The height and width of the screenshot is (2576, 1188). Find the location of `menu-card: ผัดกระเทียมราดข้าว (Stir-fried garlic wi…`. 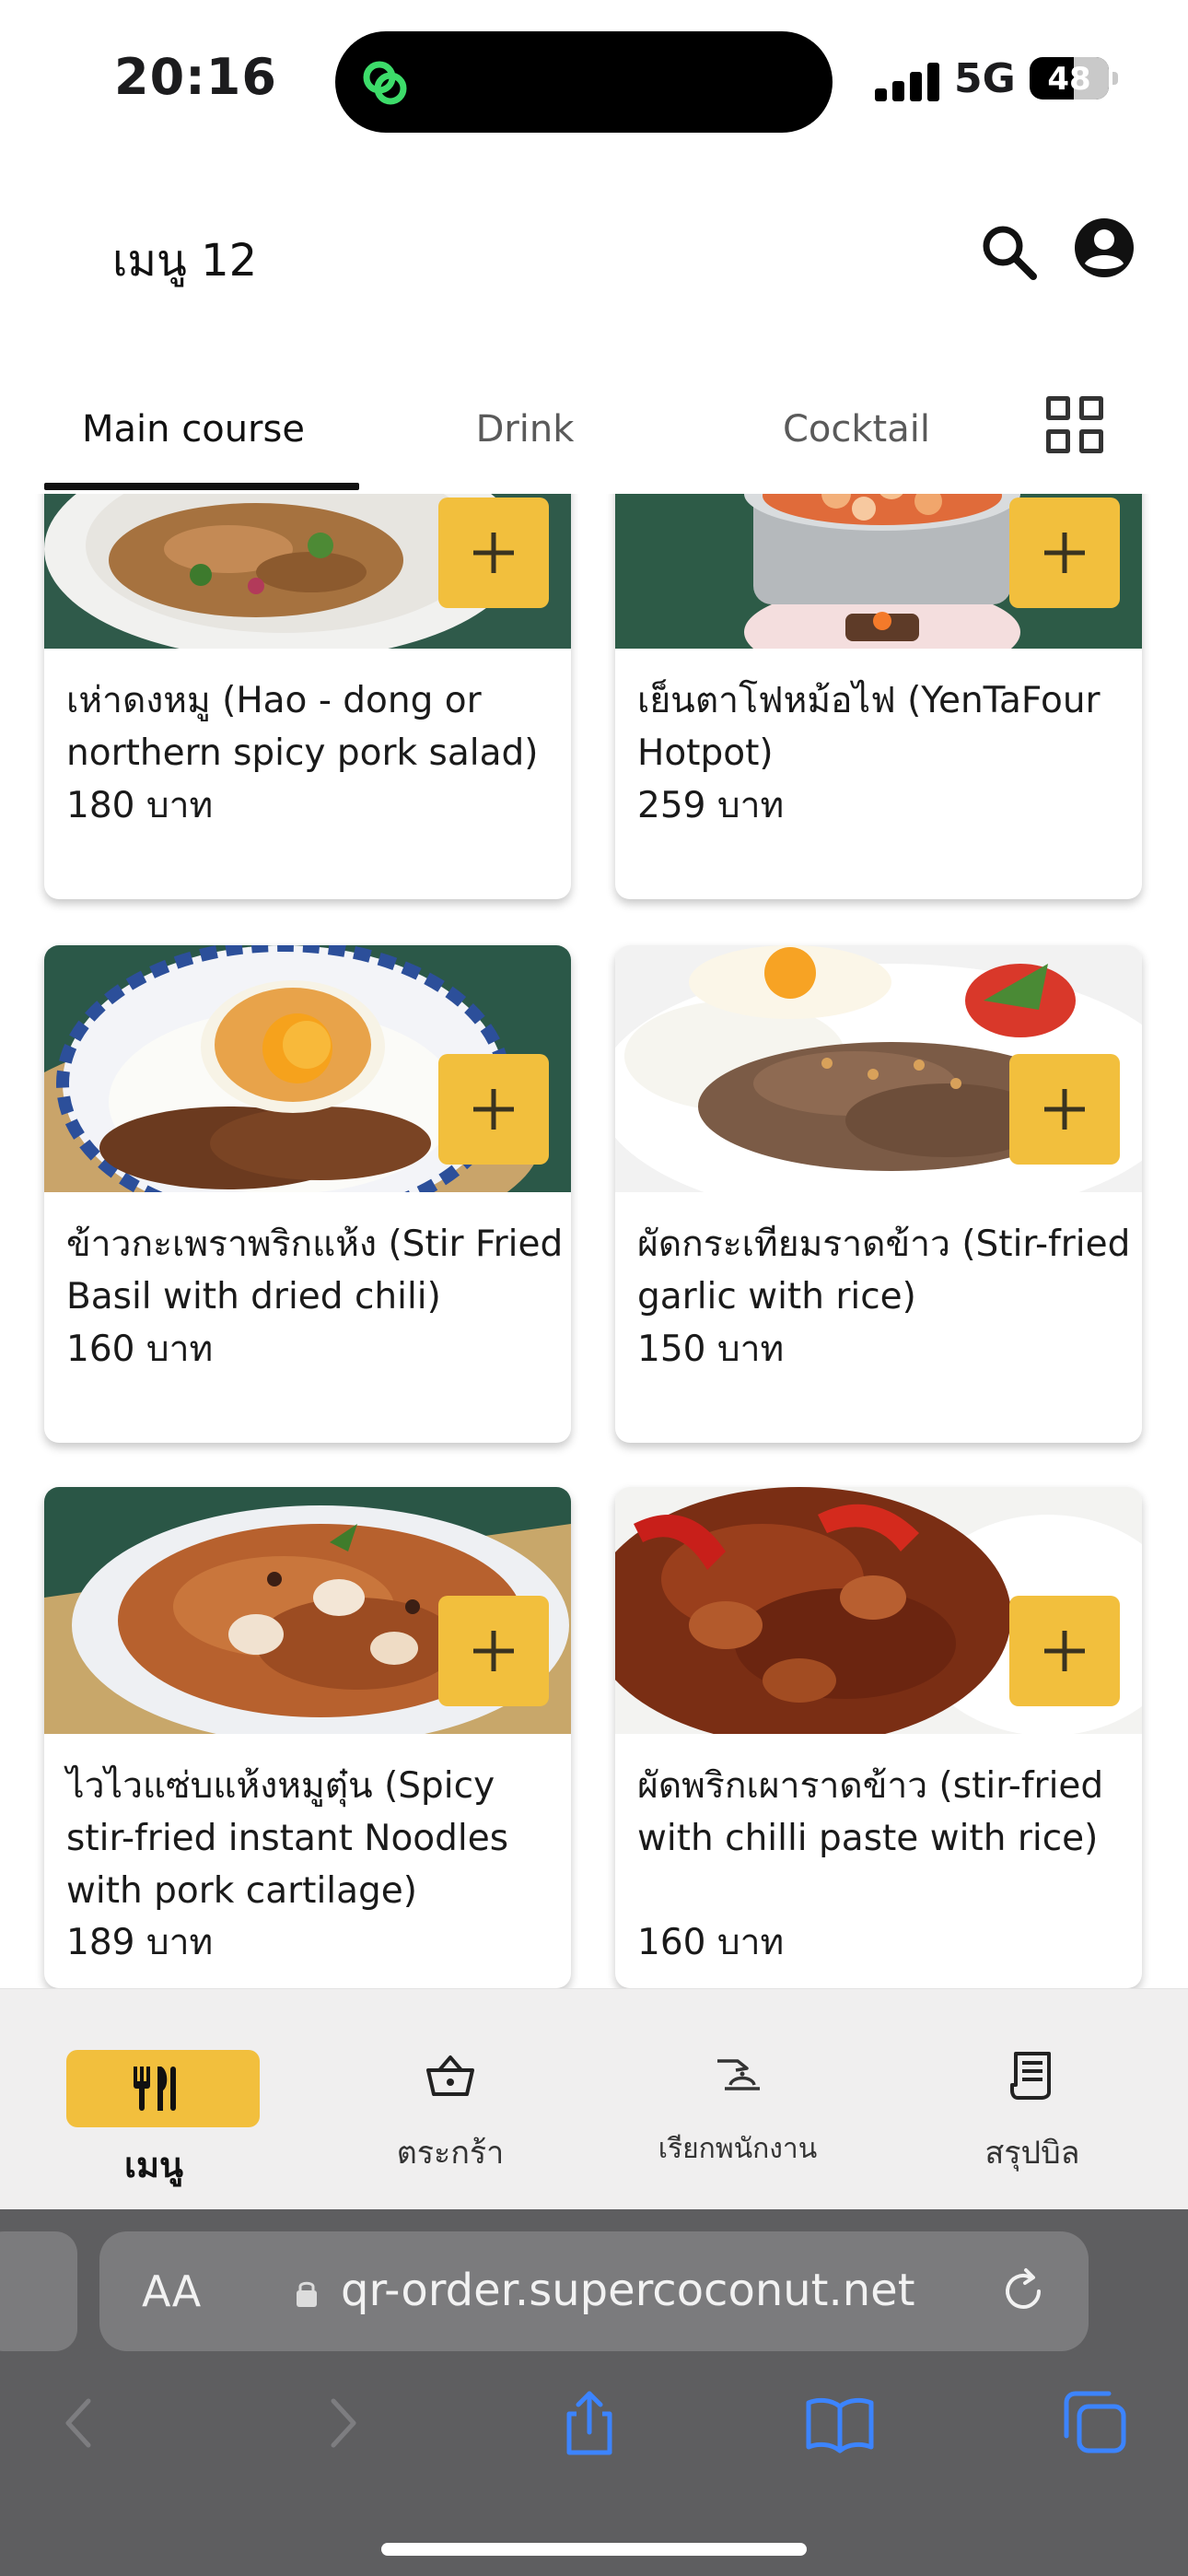

menu-card: ผัดกระเทียมราดข้าว (Stir-fried garlic wi… is located at coordinates (878, 1194).